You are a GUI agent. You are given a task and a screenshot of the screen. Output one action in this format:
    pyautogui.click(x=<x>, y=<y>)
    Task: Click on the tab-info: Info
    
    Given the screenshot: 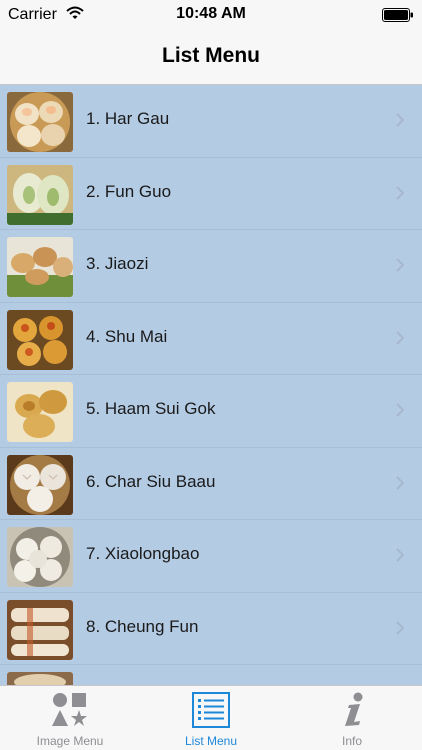 What is the action you would take?
    pyautogui.click(x=352, y=718)
    